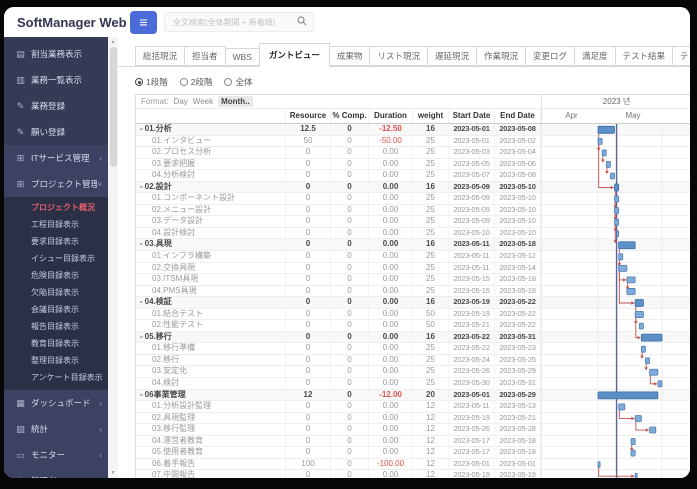 The height and width of the screenshot is (489, 697). I want to click on hamburger-menu-button: ≡, so click(143, 22).